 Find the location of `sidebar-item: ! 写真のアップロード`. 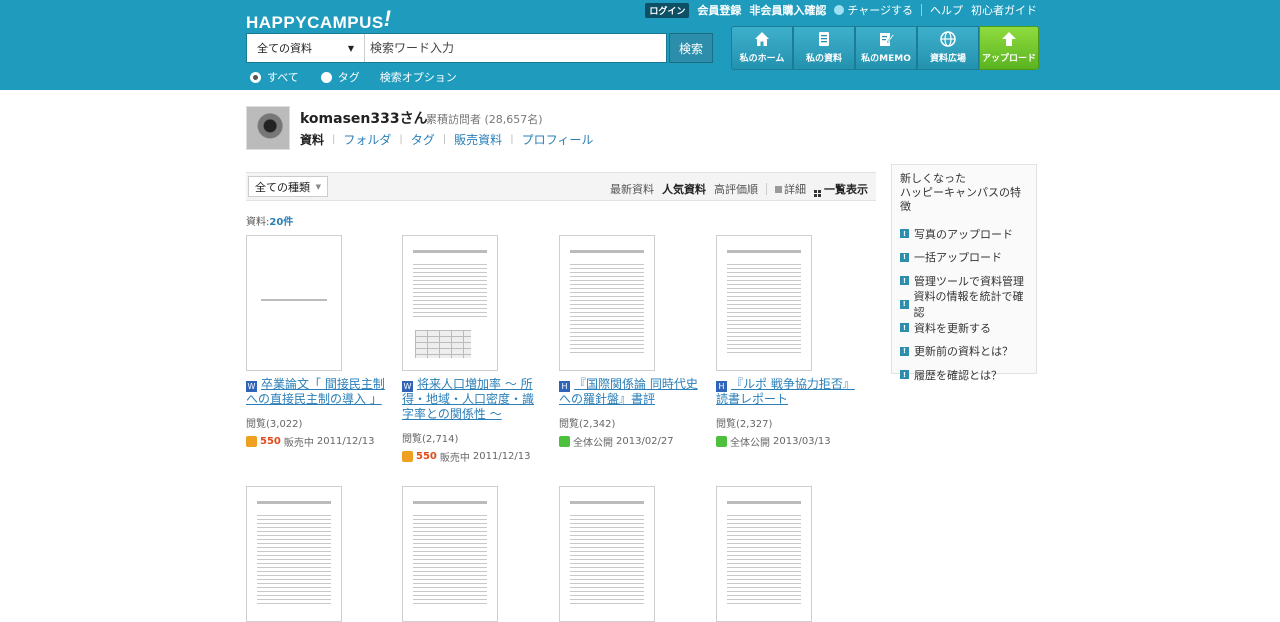

sidebar-item: ! 写真のアップロード is located at coordinates (964, 234).